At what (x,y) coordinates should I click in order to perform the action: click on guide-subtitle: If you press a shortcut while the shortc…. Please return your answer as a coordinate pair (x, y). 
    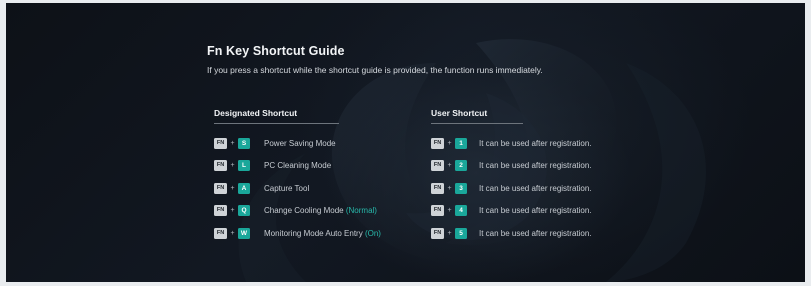
    Looking at the image, I should click on (375, 70).